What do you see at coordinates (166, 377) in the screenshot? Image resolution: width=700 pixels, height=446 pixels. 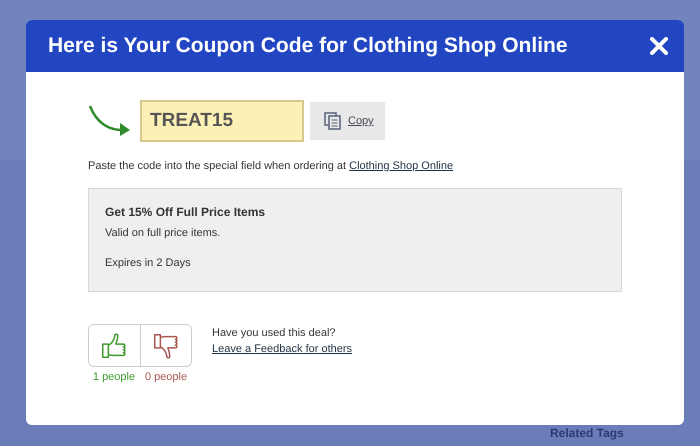 I see `vote-count: 0 people` at bounding box center [166, 377].